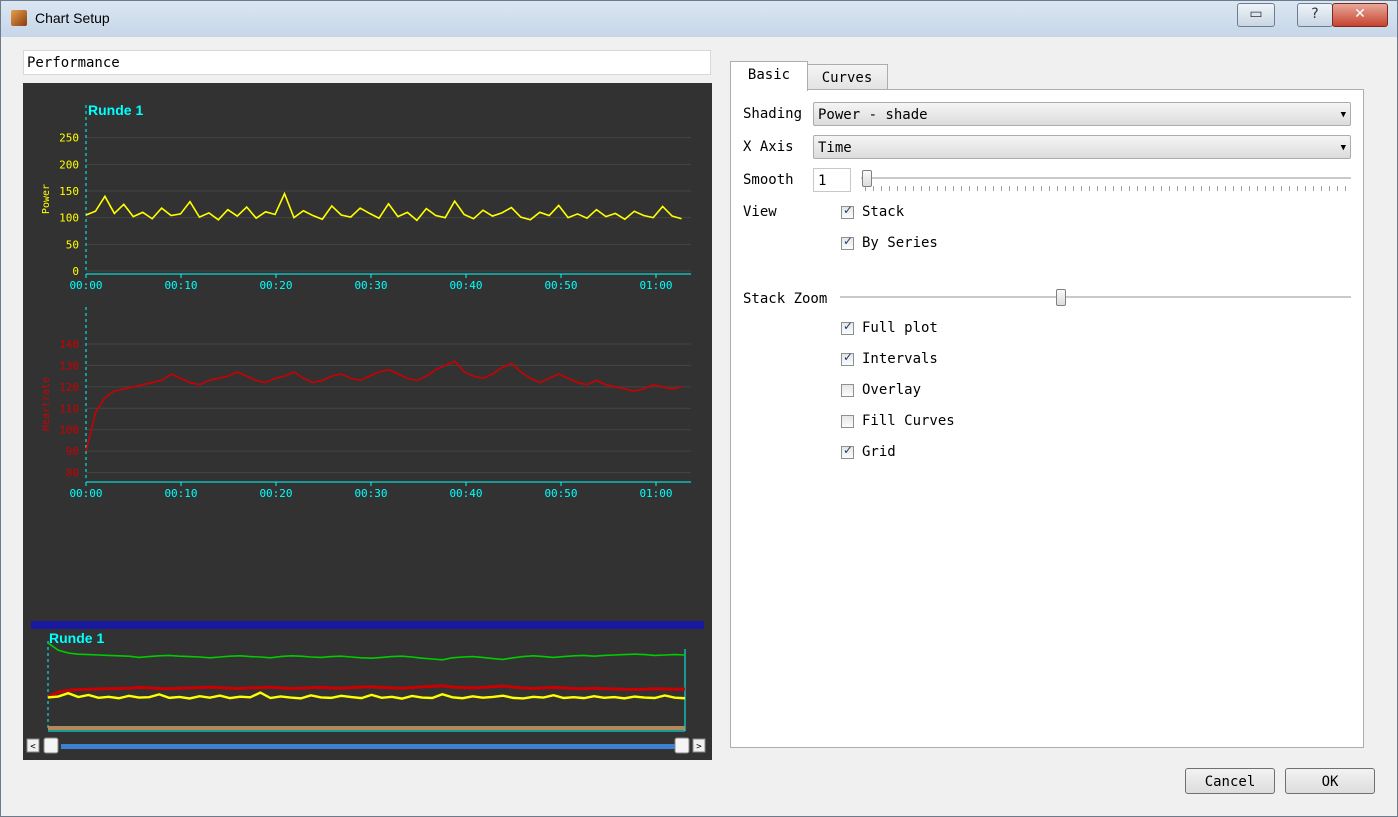  Describe the element at coordinates (1095, 297) in the screenshot. I see `stack-zoom-slider-track` at that location.